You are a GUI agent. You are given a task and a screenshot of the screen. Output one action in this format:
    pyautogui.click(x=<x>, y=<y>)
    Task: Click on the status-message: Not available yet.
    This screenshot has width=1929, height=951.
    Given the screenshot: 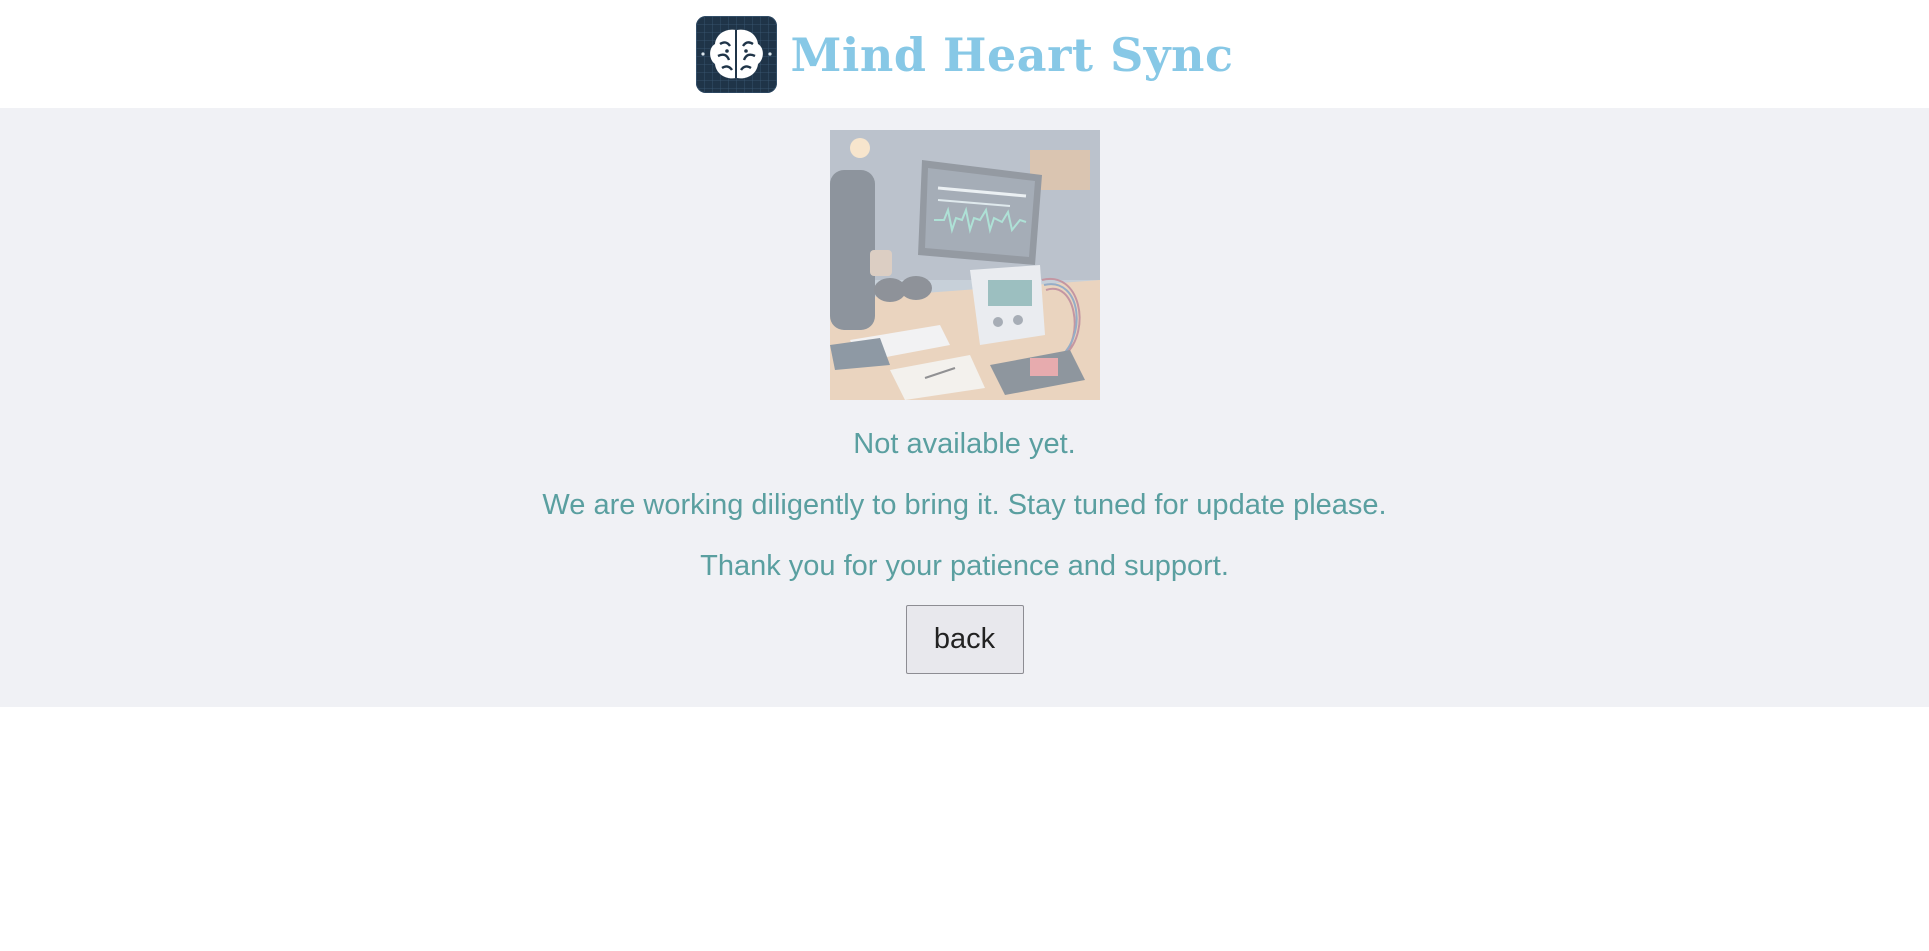 What is the action you would take?
    pyautogui.click(x=964, y=444)
    